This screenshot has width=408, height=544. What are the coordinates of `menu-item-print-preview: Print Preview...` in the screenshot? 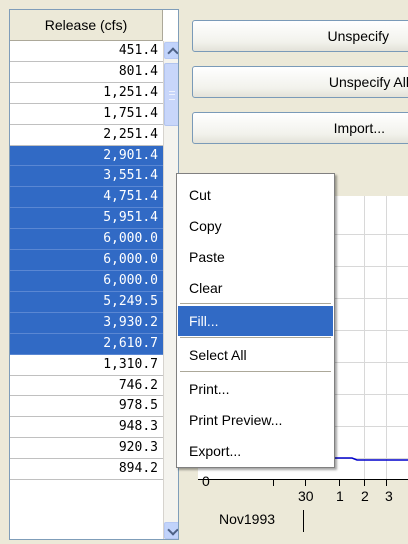 It's located at (255, 420).